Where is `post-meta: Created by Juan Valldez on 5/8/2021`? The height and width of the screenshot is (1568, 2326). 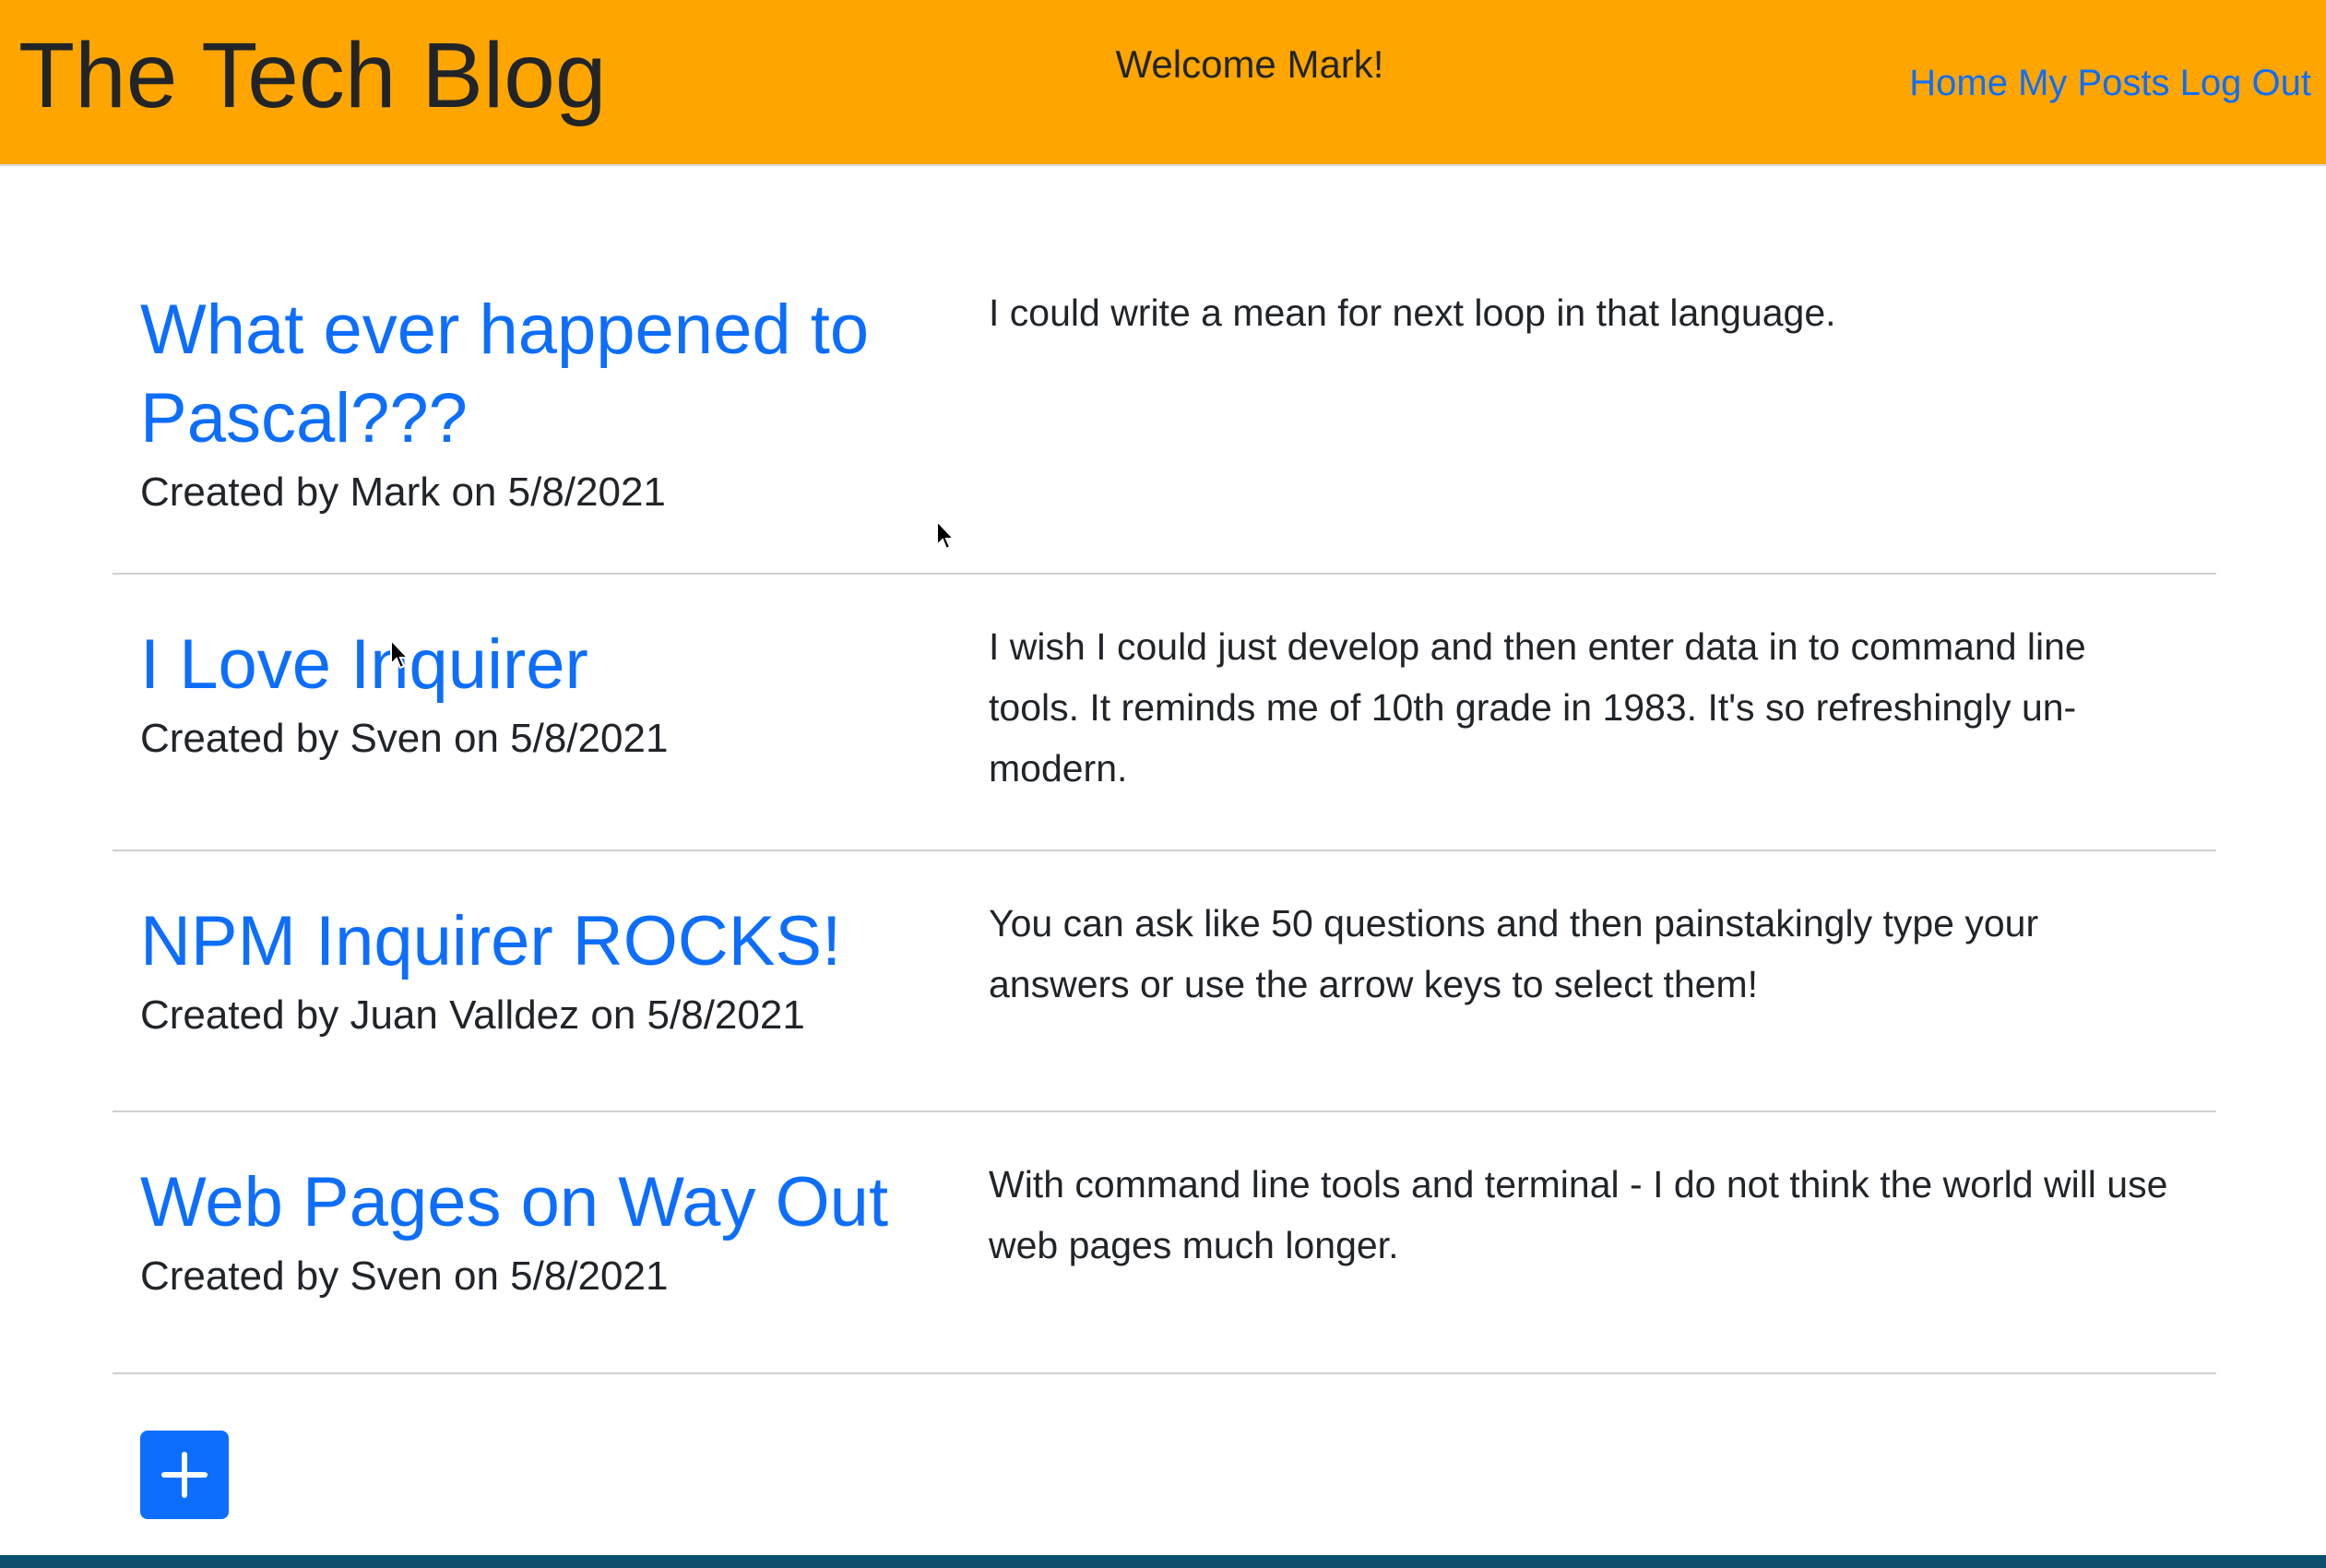
post-meta: Created by Juan Valldez on 5/8/2021 is located at coordinates (565, 1015).